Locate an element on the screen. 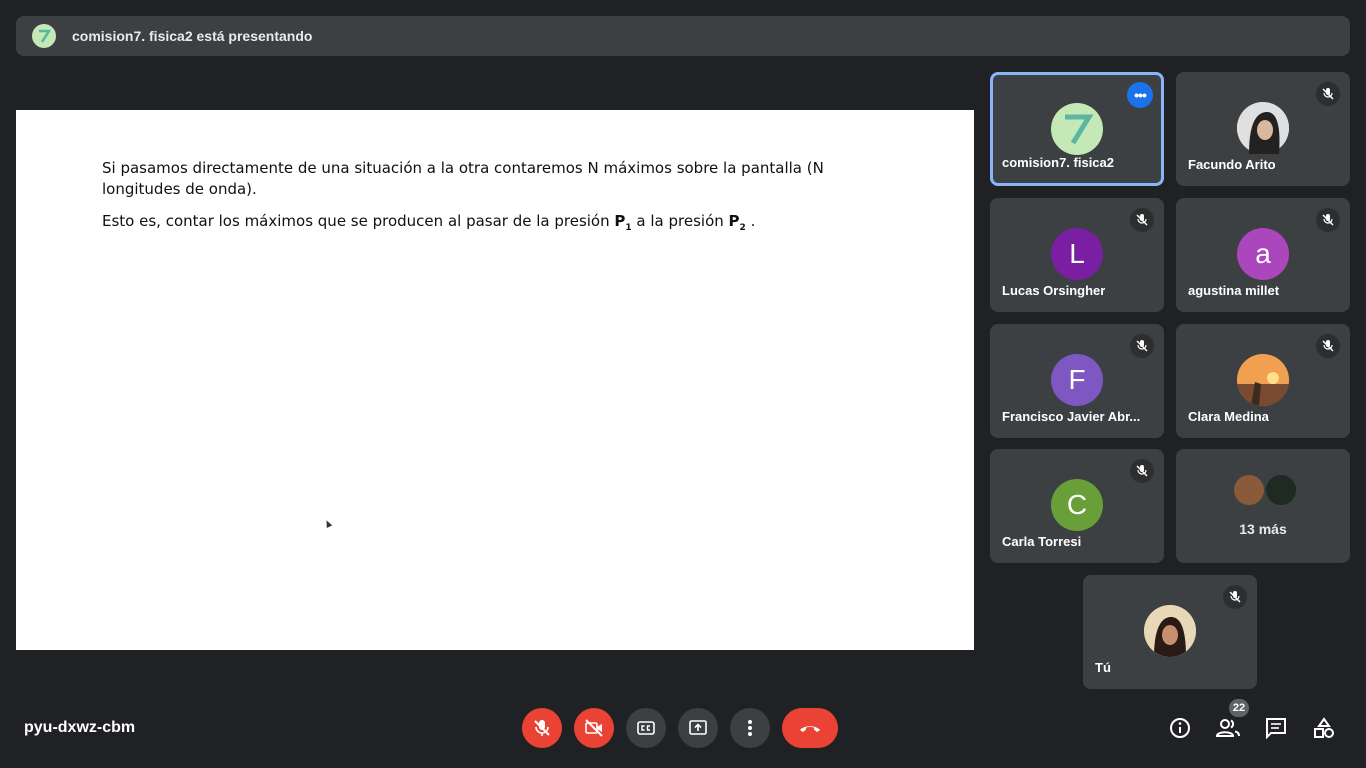 The height and width of the screenshot is (768, 1366). presenter-avatar is located at coordinates (44, 36).